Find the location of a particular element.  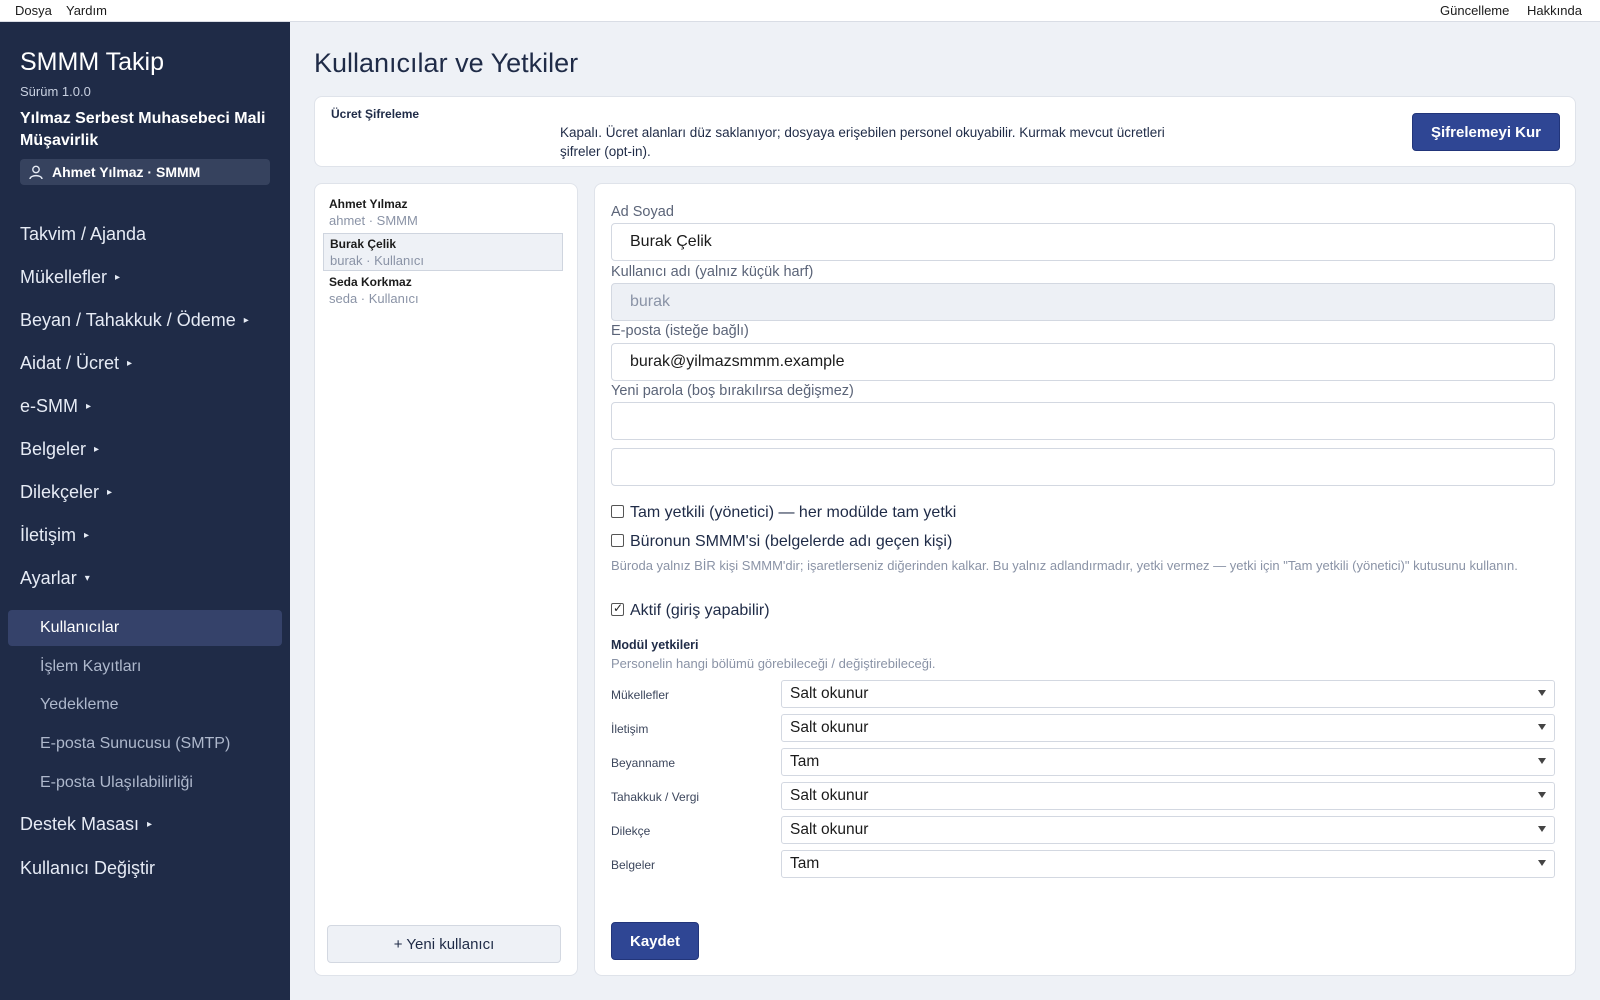

nav-label: Dilekçeler is located at coordinates (60, 492).